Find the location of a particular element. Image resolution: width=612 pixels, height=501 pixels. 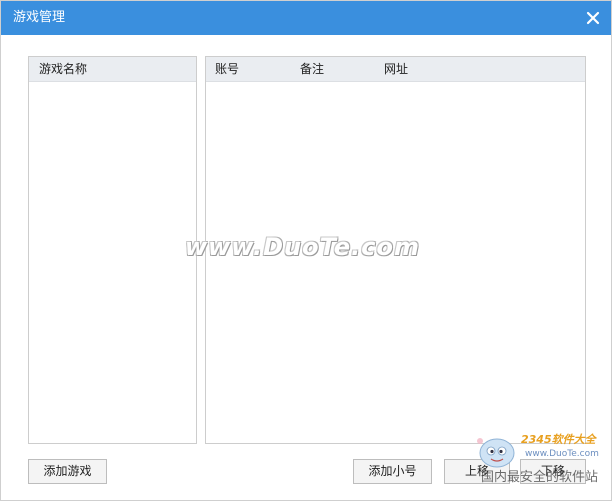

move-down-button: 下移 is located at coordinates (553, 471).